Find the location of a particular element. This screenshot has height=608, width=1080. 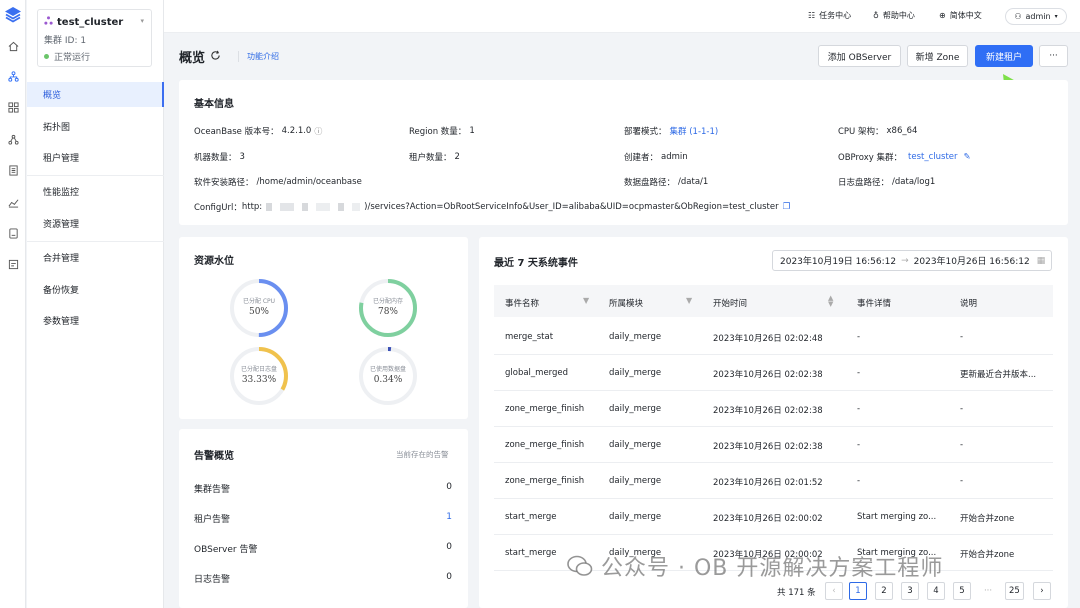

chevron-down-icon: ▾ is located at coordinates (142, 21).